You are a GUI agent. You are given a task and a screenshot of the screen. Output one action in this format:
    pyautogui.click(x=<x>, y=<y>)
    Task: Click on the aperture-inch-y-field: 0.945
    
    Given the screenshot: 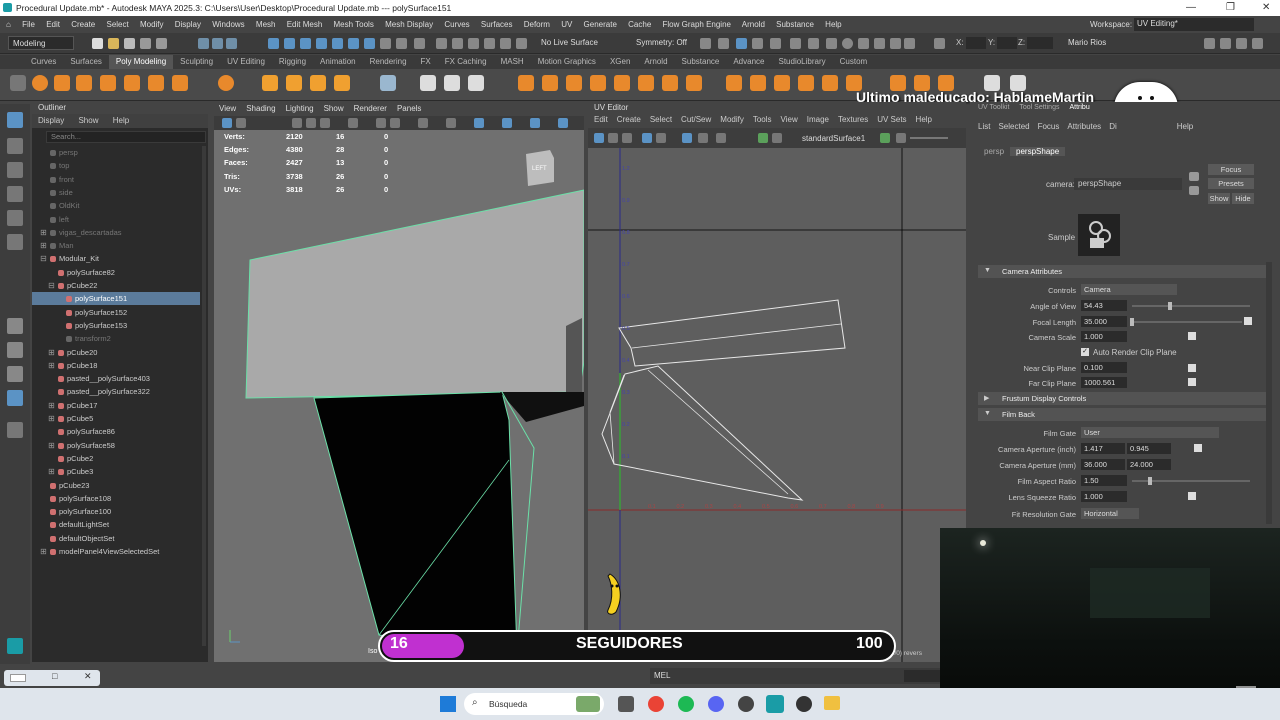 What is the action you would take?
    pyautogui.click(x=1149, y=448)
    